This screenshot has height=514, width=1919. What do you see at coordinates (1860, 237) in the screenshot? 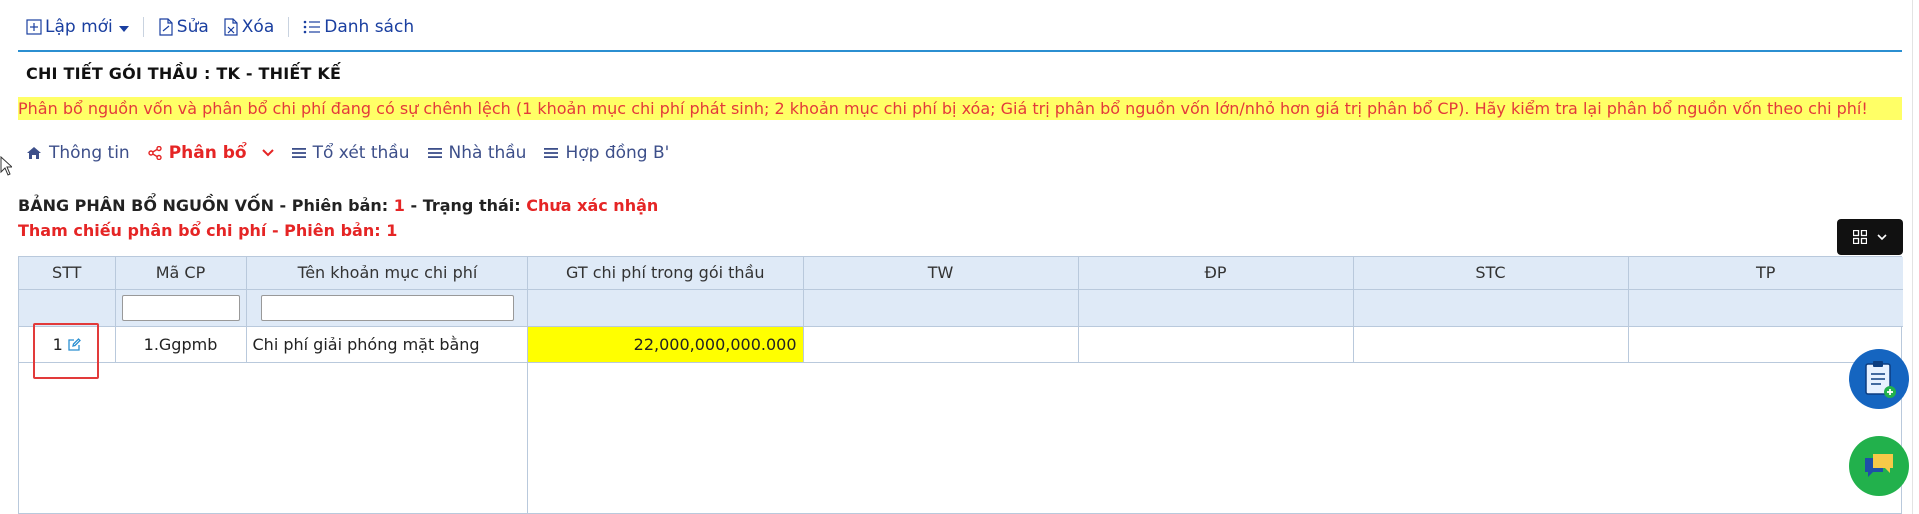
I see `grid-icon` at bounding box center [1860, 237].